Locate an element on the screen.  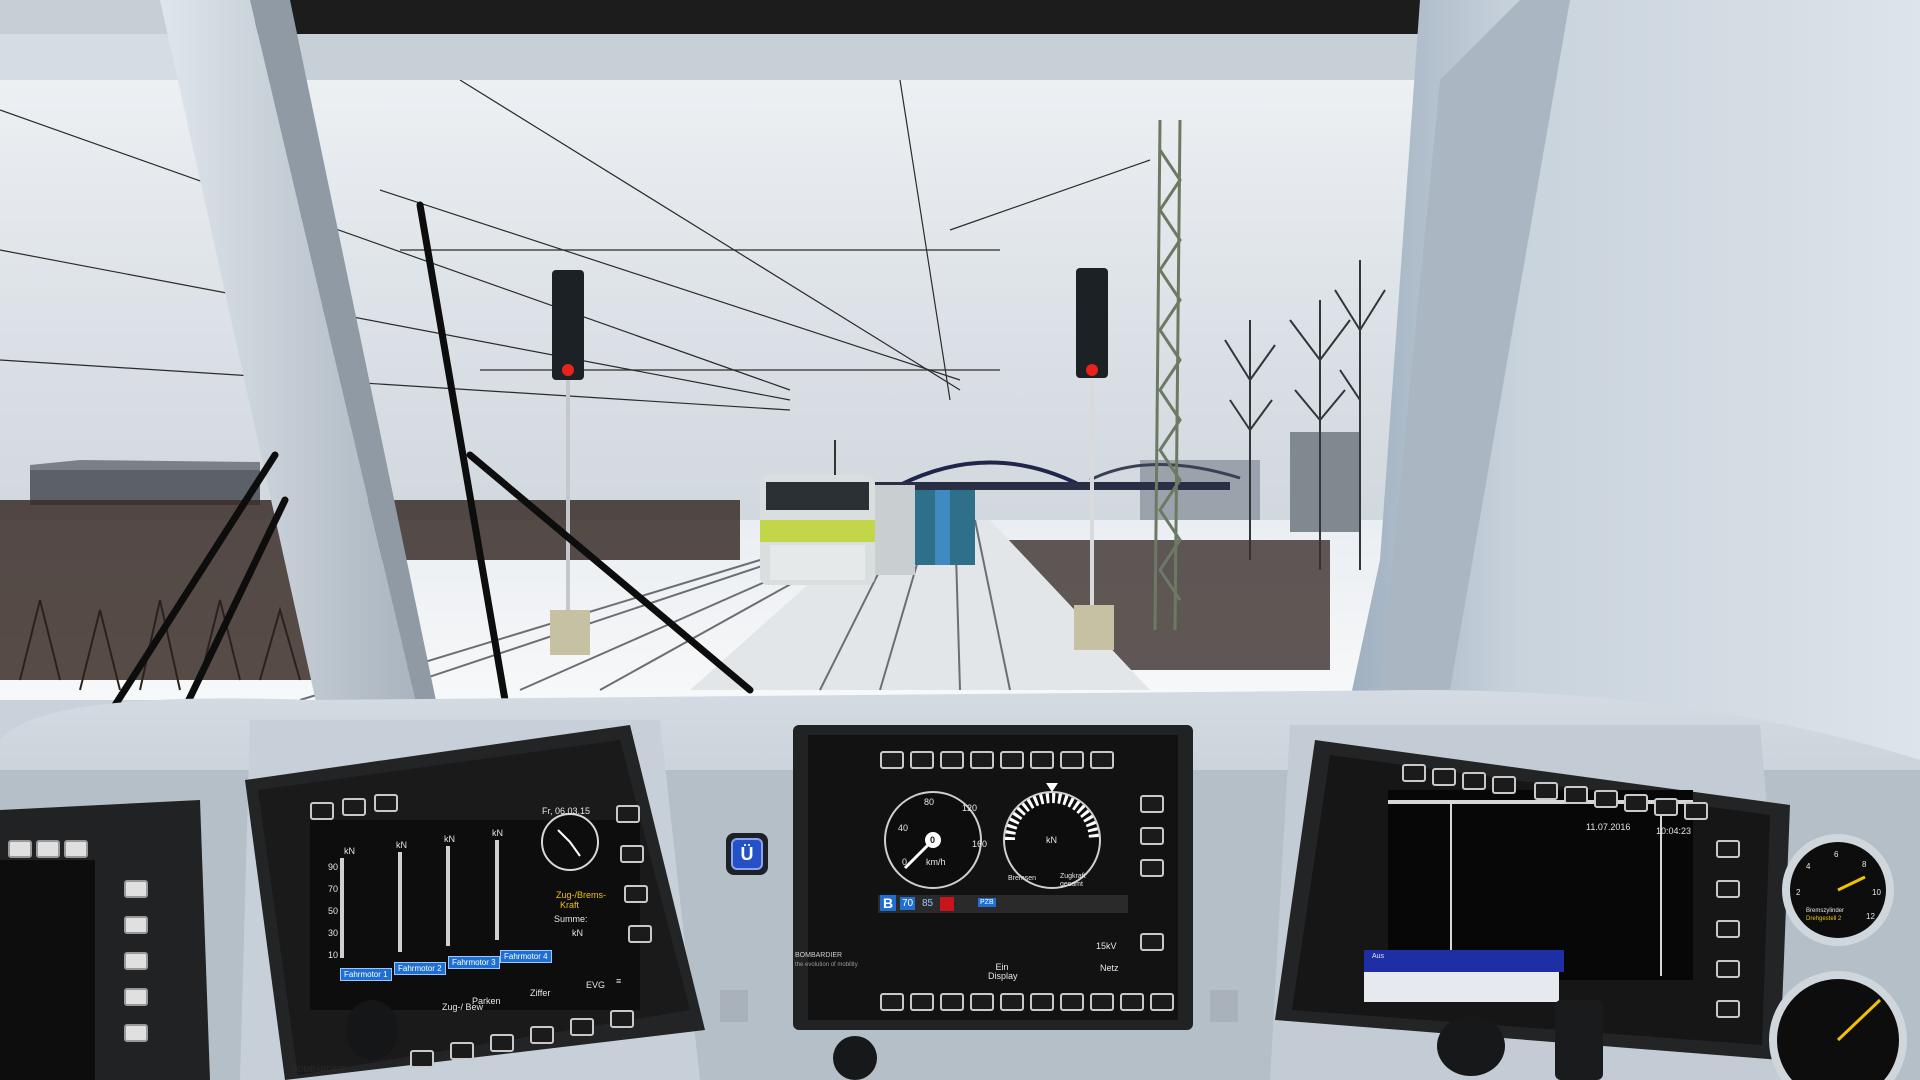
gauge-tick: 6 is located at coordinates (1836, 854).